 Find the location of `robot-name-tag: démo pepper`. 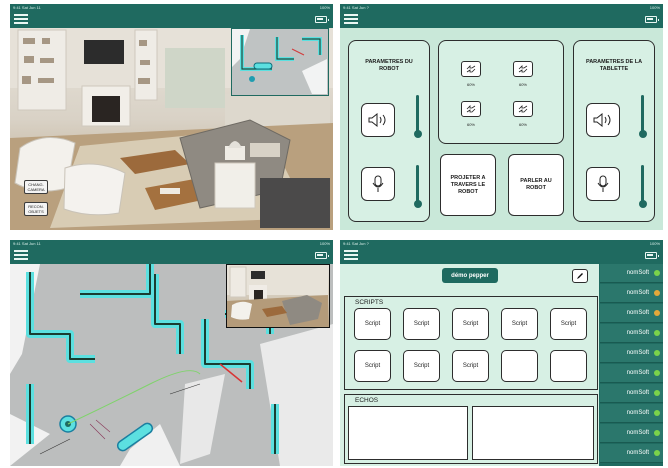

robot-name-tag: démo pepper is located at coordinates (470, 275).